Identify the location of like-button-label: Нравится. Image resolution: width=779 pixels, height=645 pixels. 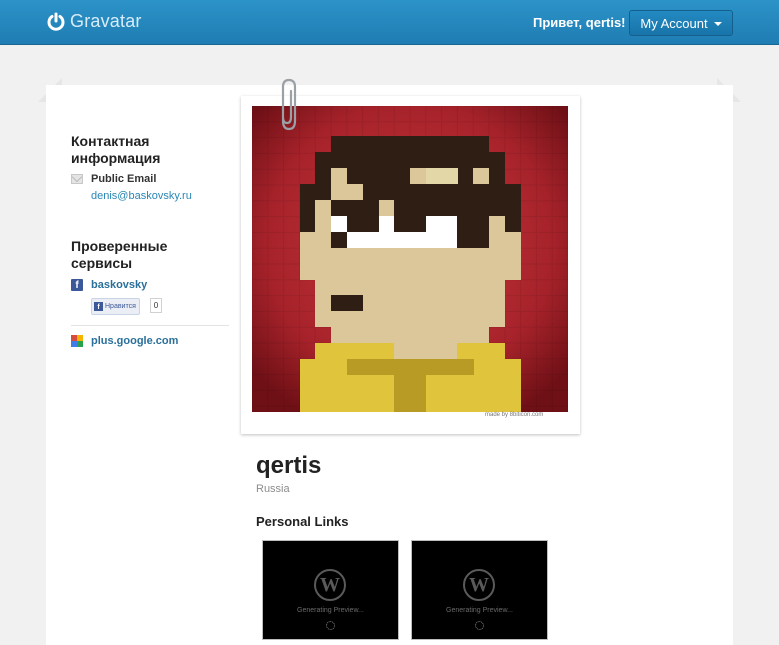
(120, 306).